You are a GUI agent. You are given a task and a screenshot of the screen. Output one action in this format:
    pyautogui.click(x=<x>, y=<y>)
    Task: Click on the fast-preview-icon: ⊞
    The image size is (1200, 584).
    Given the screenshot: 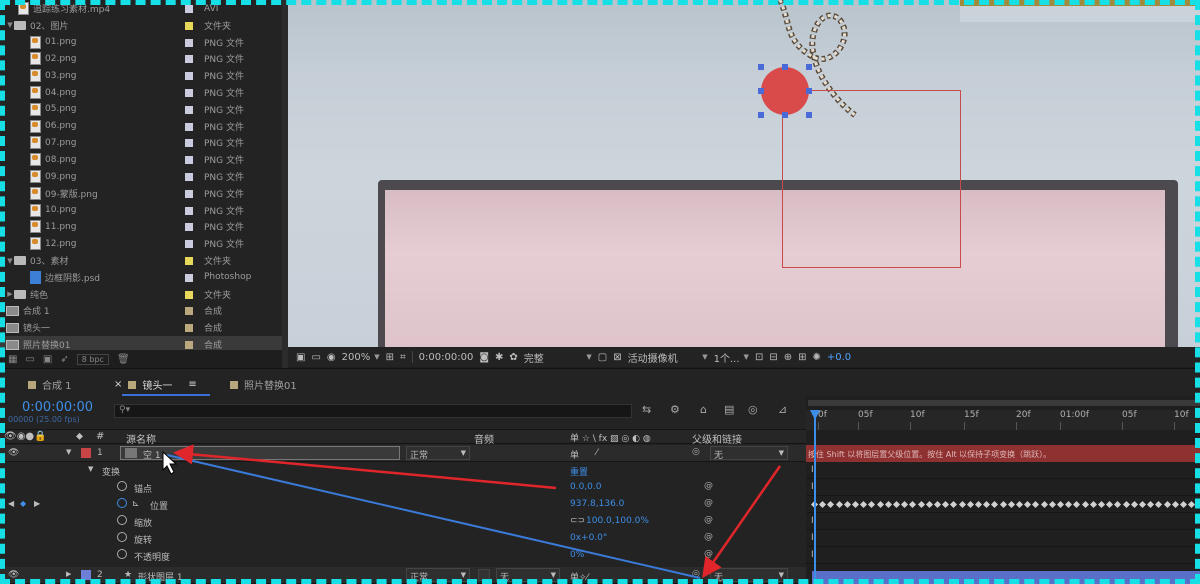 What is the action you would take?
    pyautogui.click(x=802, y=357)
    